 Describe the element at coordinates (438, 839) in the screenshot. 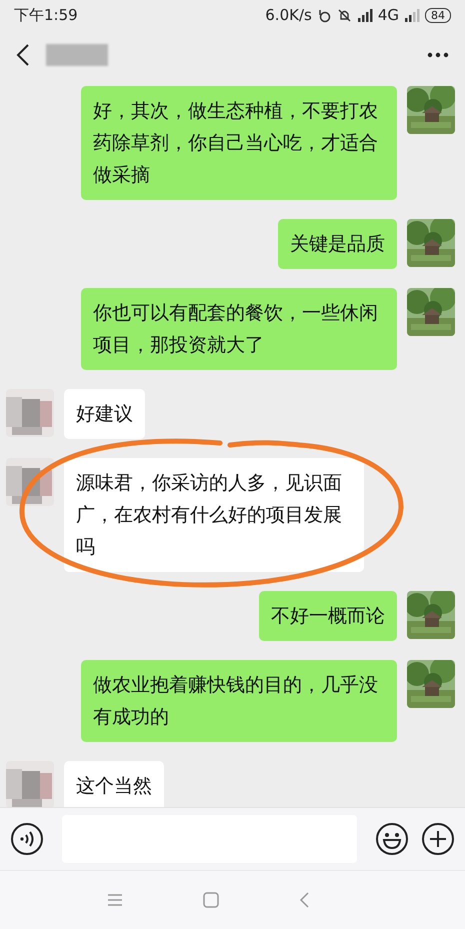

I see `plus-icon` at that location.